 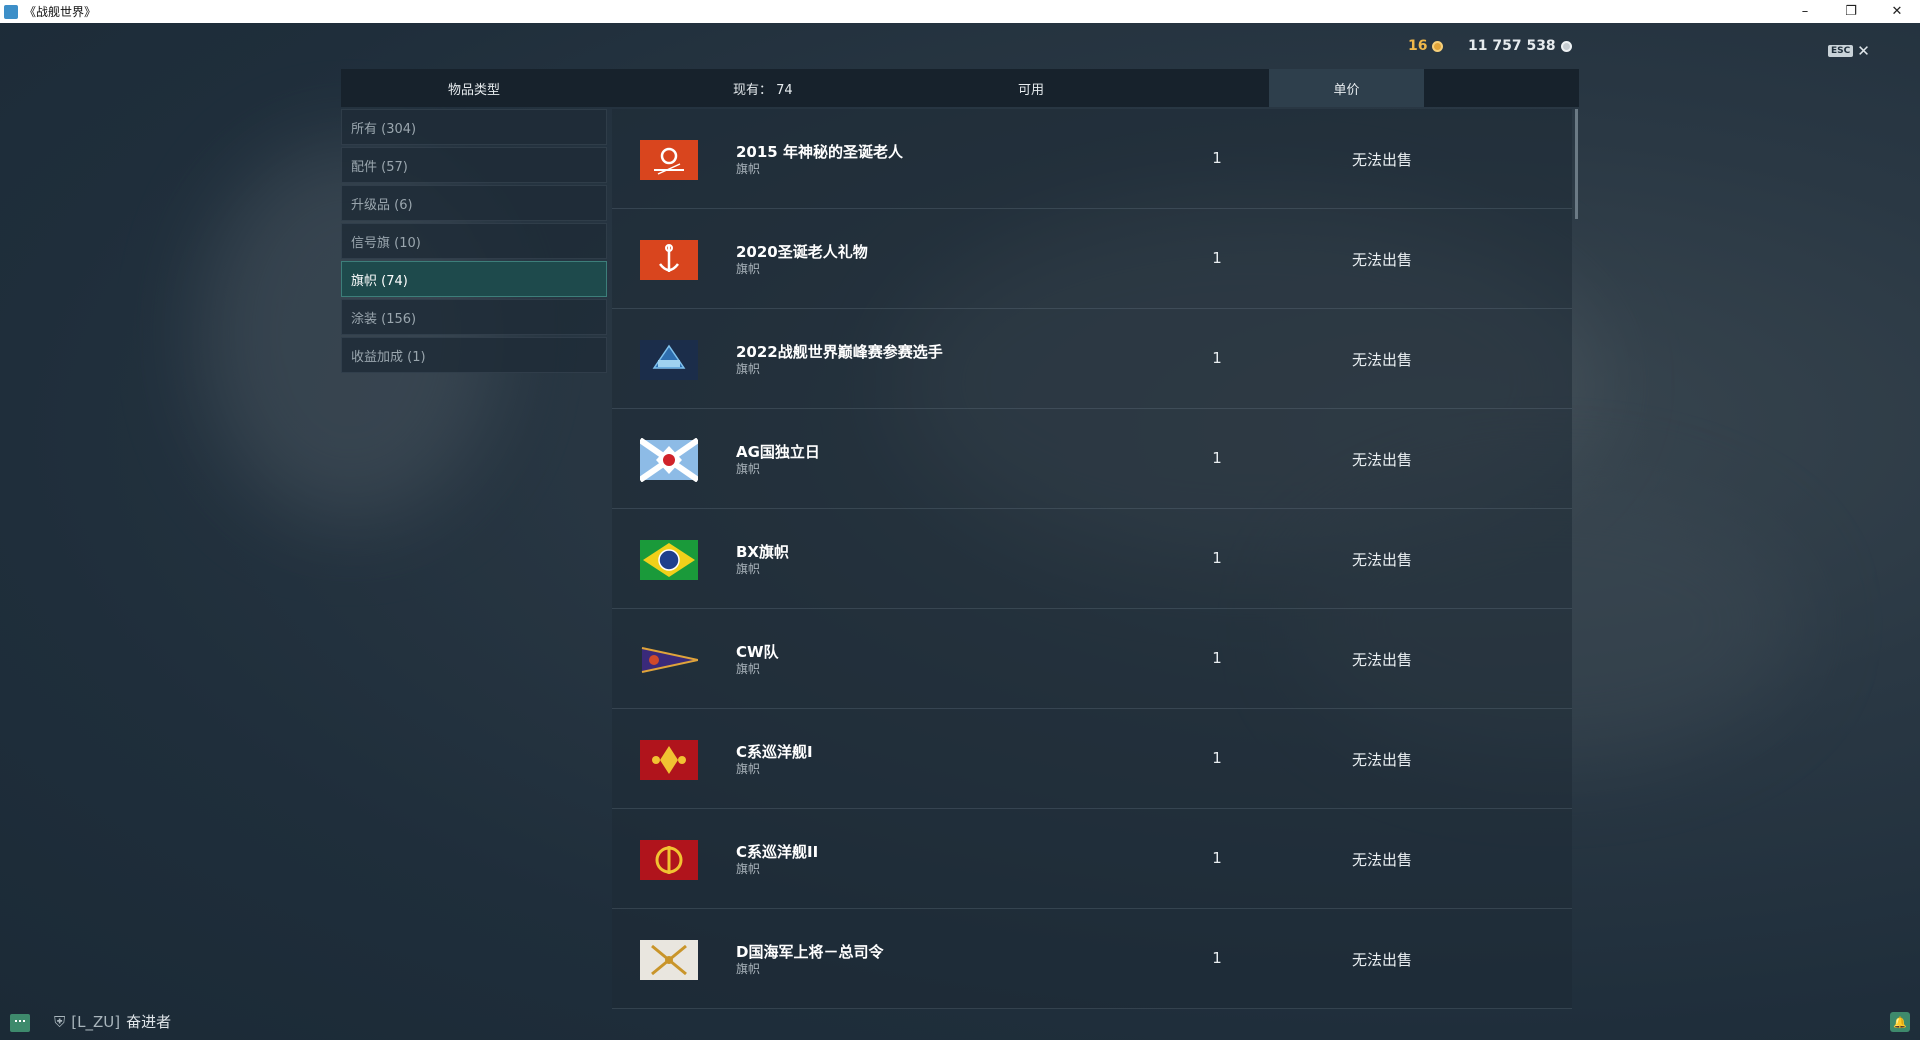 What do you see at coordinates (11, 11) in the screenshot?
I see `app-icon` at bounding box center [11, 11].